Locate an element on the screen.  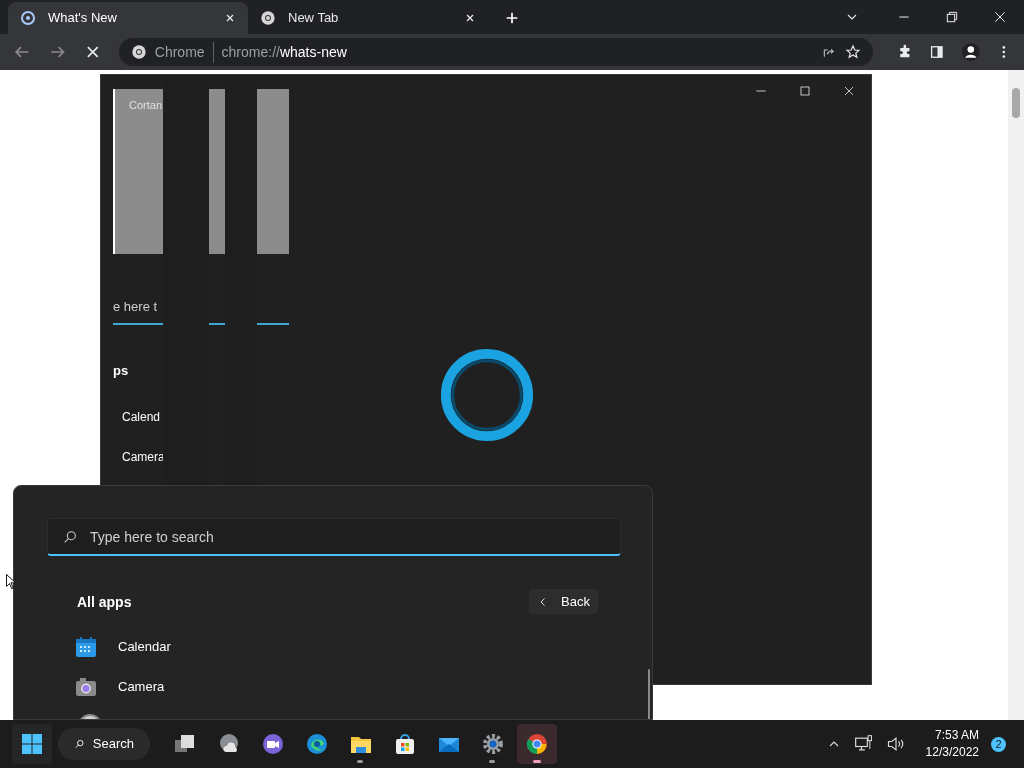
browser-tab: What's New is located at coordinates (128, 18).